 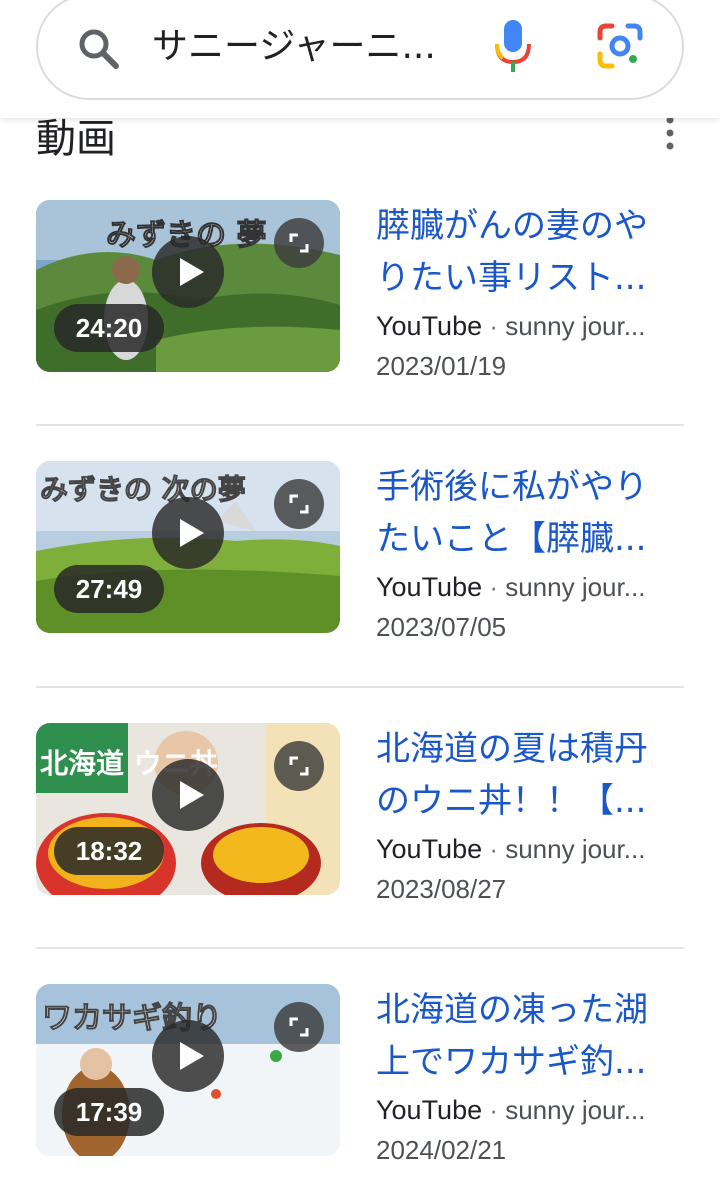 What do you see at coordinates (441, 1150) in the screenshot?
I see `video-date: 2024/02/21` at bounding box center [441, 1150].